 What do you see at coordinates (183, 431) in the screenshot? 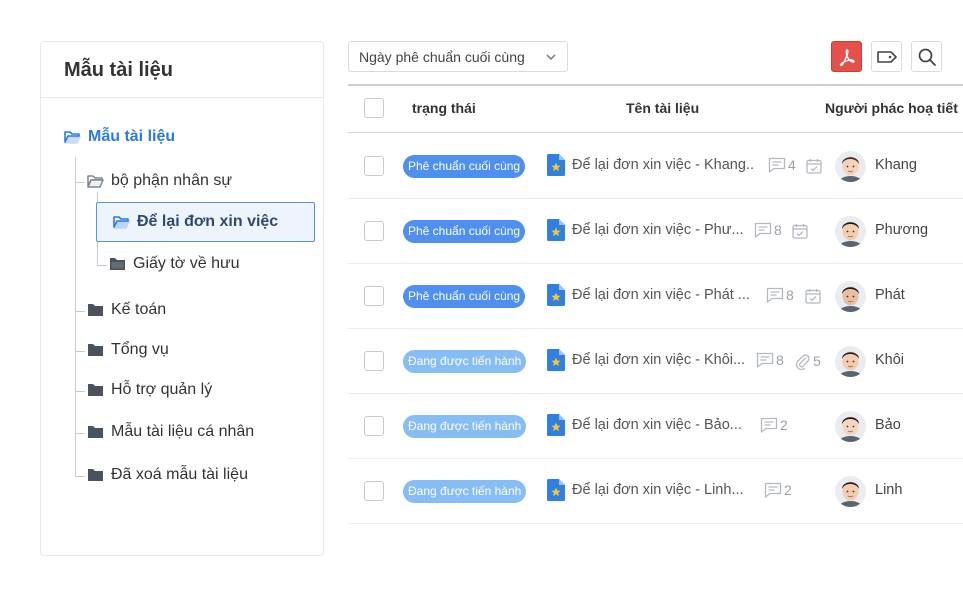
I see `tree-item-label: Mẫu tài liệu cá nhân` at bounding box center [183, 431].